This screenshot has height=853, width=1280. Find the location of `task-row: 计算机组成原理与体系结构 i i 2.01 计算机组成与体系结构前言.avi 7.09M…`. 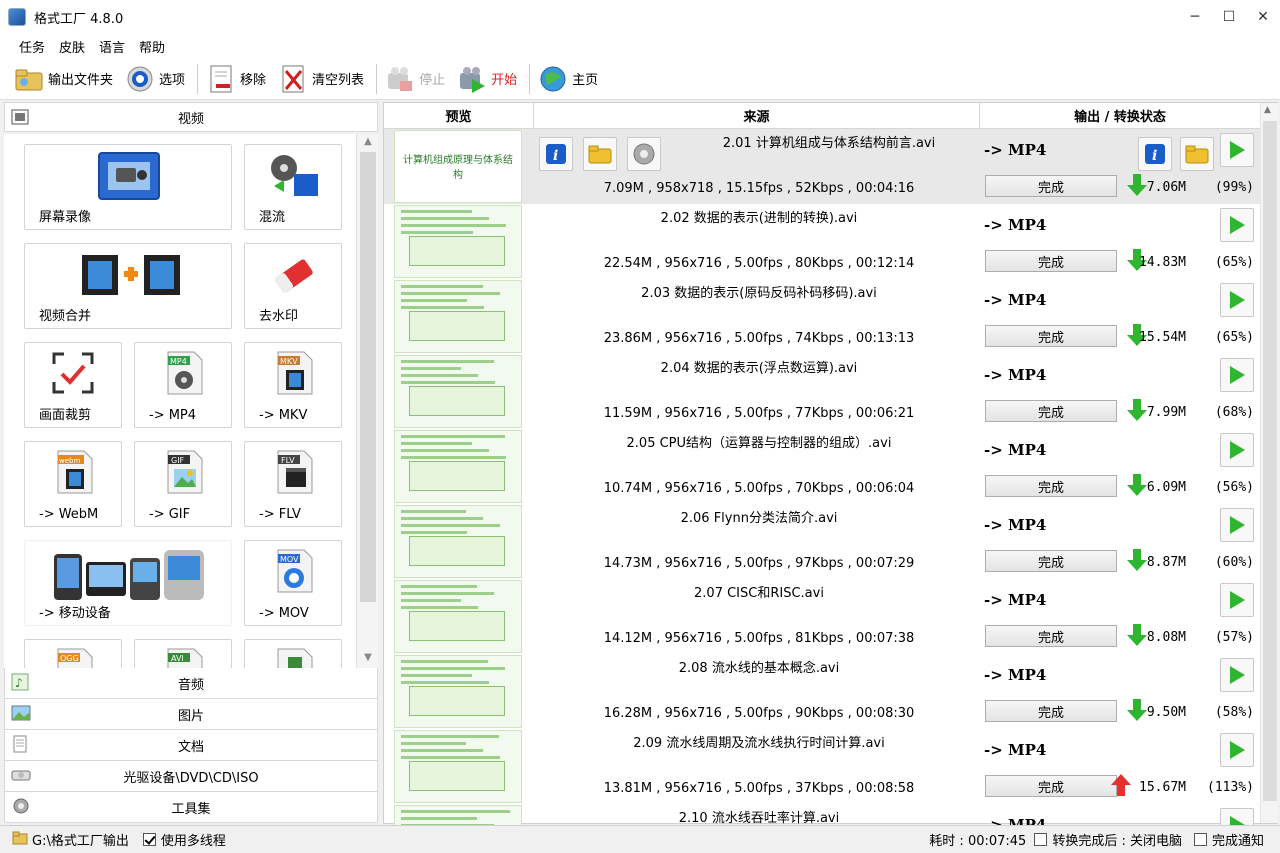

task-row: 计算机组成原理与体系结构 i i 2.01 计算机组成与体系结构前言.avi 7.09M… is located at coordinates (822, 166).